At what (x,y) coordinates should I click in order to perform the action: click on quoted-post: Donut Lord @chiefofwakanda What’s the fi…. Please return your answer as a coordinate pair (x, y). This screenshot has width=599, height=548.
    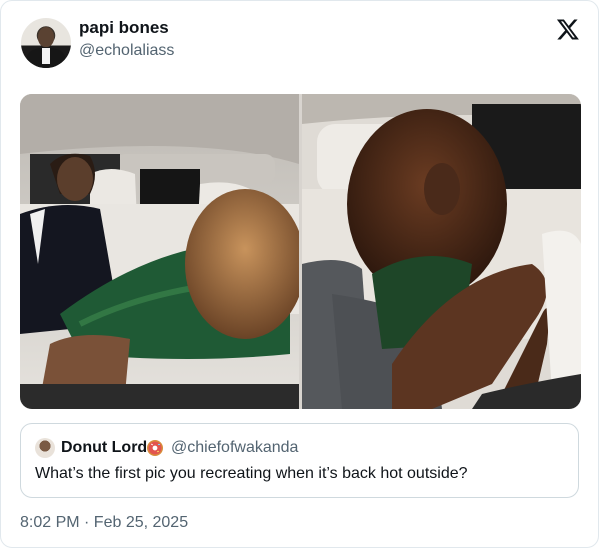
    Looking at the image, I should click on (299, 460).